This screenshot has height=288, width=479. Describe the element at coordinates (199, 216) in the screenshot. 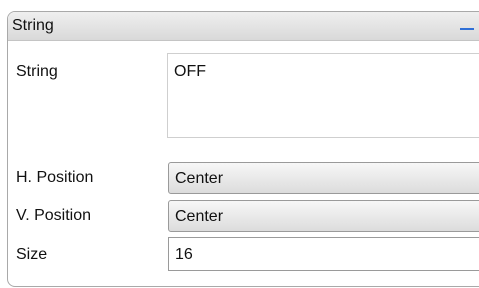

I see `v-position-value: Center` at that location.